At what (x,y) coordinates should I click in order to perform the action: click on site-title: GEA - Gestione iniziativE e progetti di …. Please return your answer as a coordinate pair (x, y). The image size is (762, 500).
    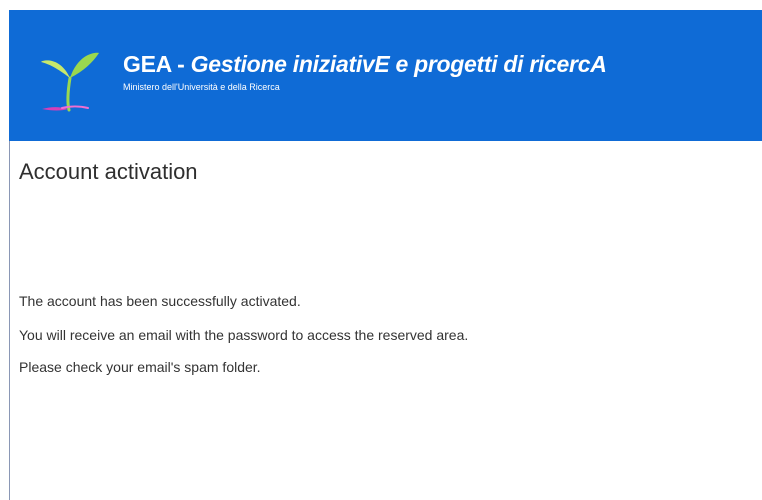
    Looking at the image, I should click on (365, 64).